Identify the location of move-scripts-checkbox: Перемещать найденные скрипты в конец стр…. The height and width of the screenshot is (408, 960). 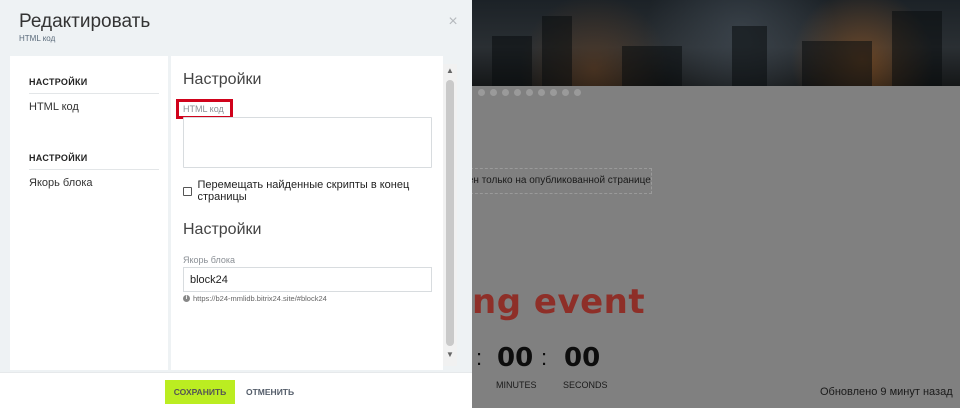
(313, 191).